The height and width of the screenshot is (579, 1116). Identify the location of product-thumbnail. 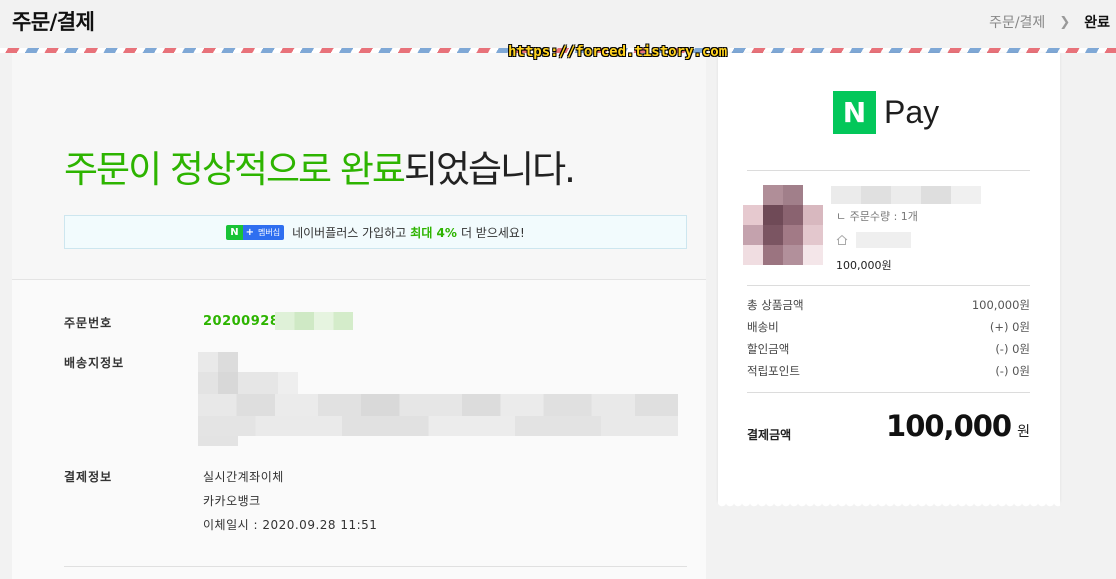
(783, 225).